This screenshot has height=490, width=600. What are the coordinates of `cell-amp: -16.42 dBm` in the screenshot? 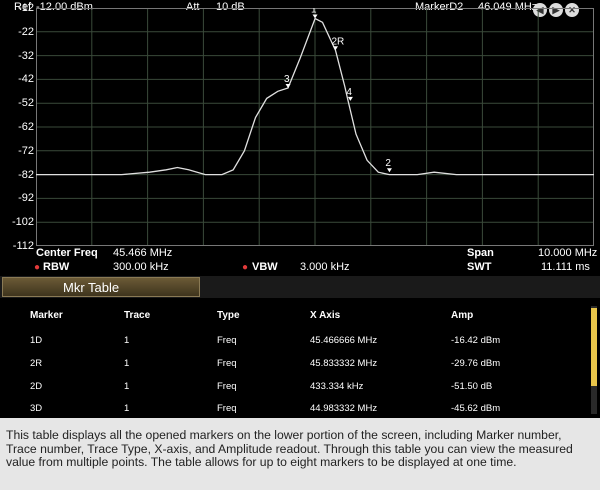 It's located at (476, 340).